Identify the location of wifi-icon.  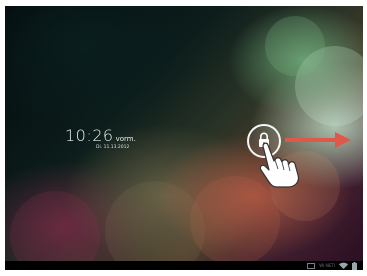
(343, 265).